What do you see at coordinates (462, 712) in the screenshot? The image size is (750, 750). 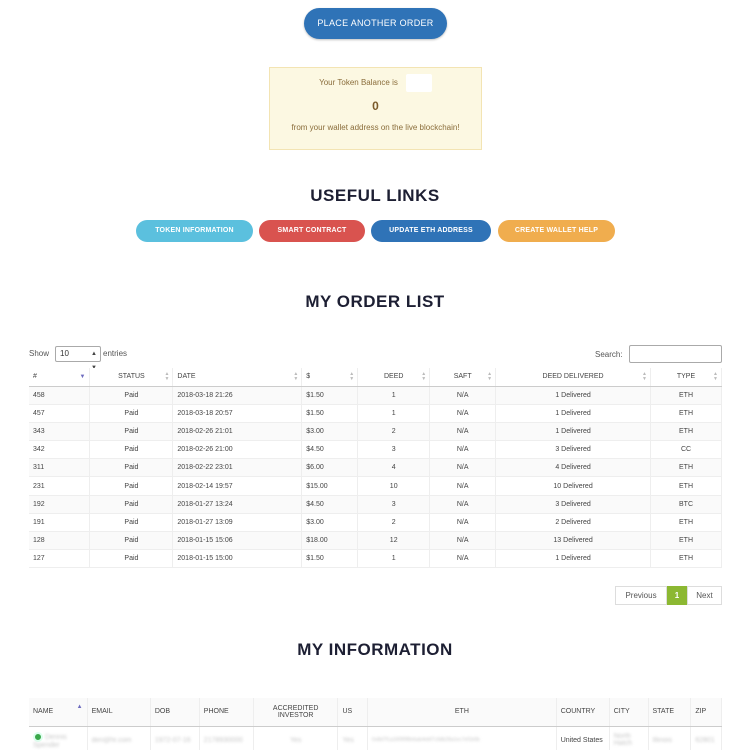 I see `column-header-eth: ETH` at bounding box center [462, 712].